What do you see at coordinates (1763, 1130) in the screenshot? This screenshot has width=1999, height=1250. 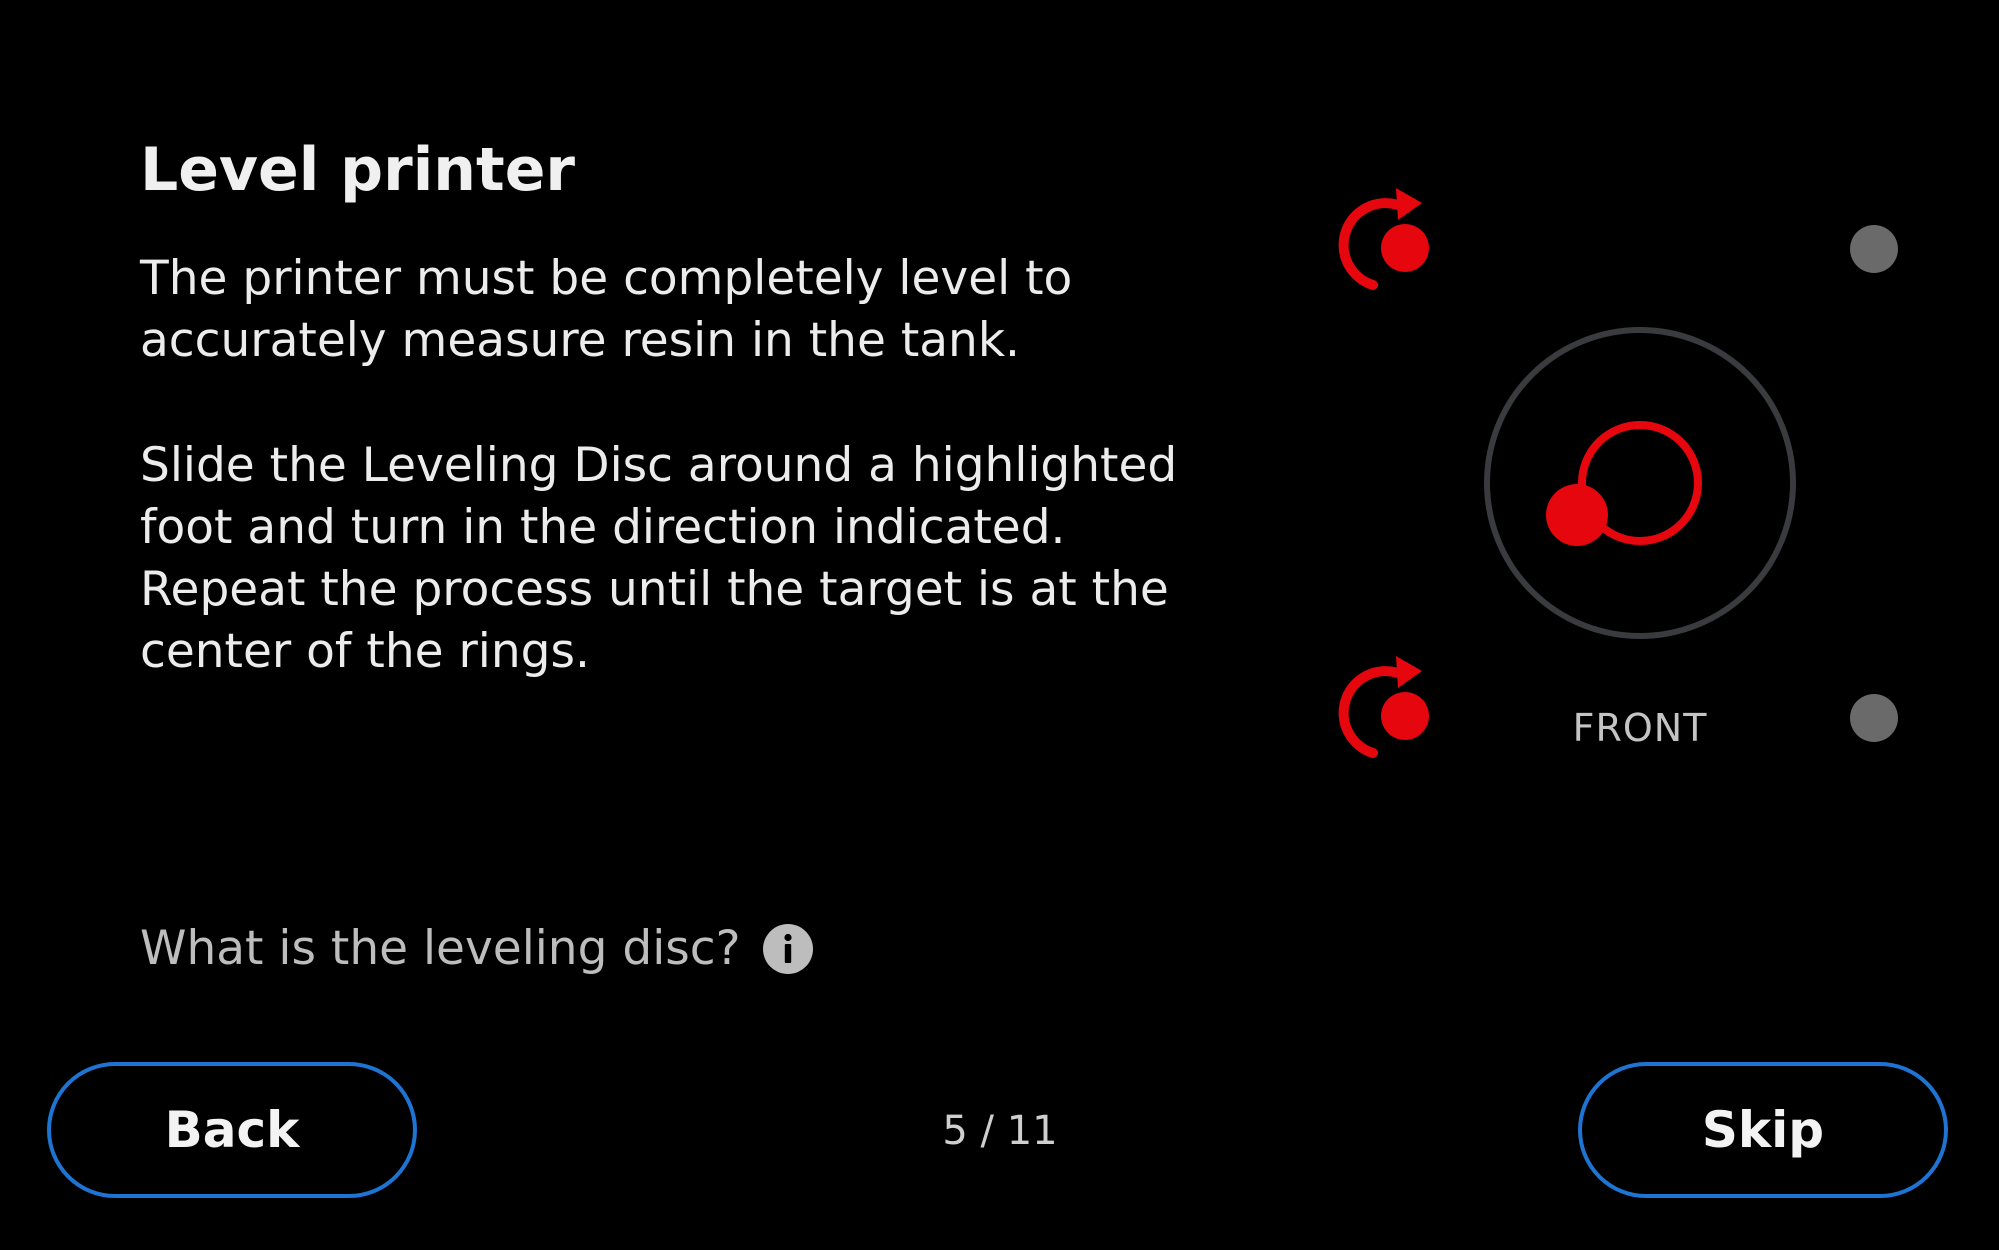 I see `skip-button: Skip` at bounding box center [1763, 1130].